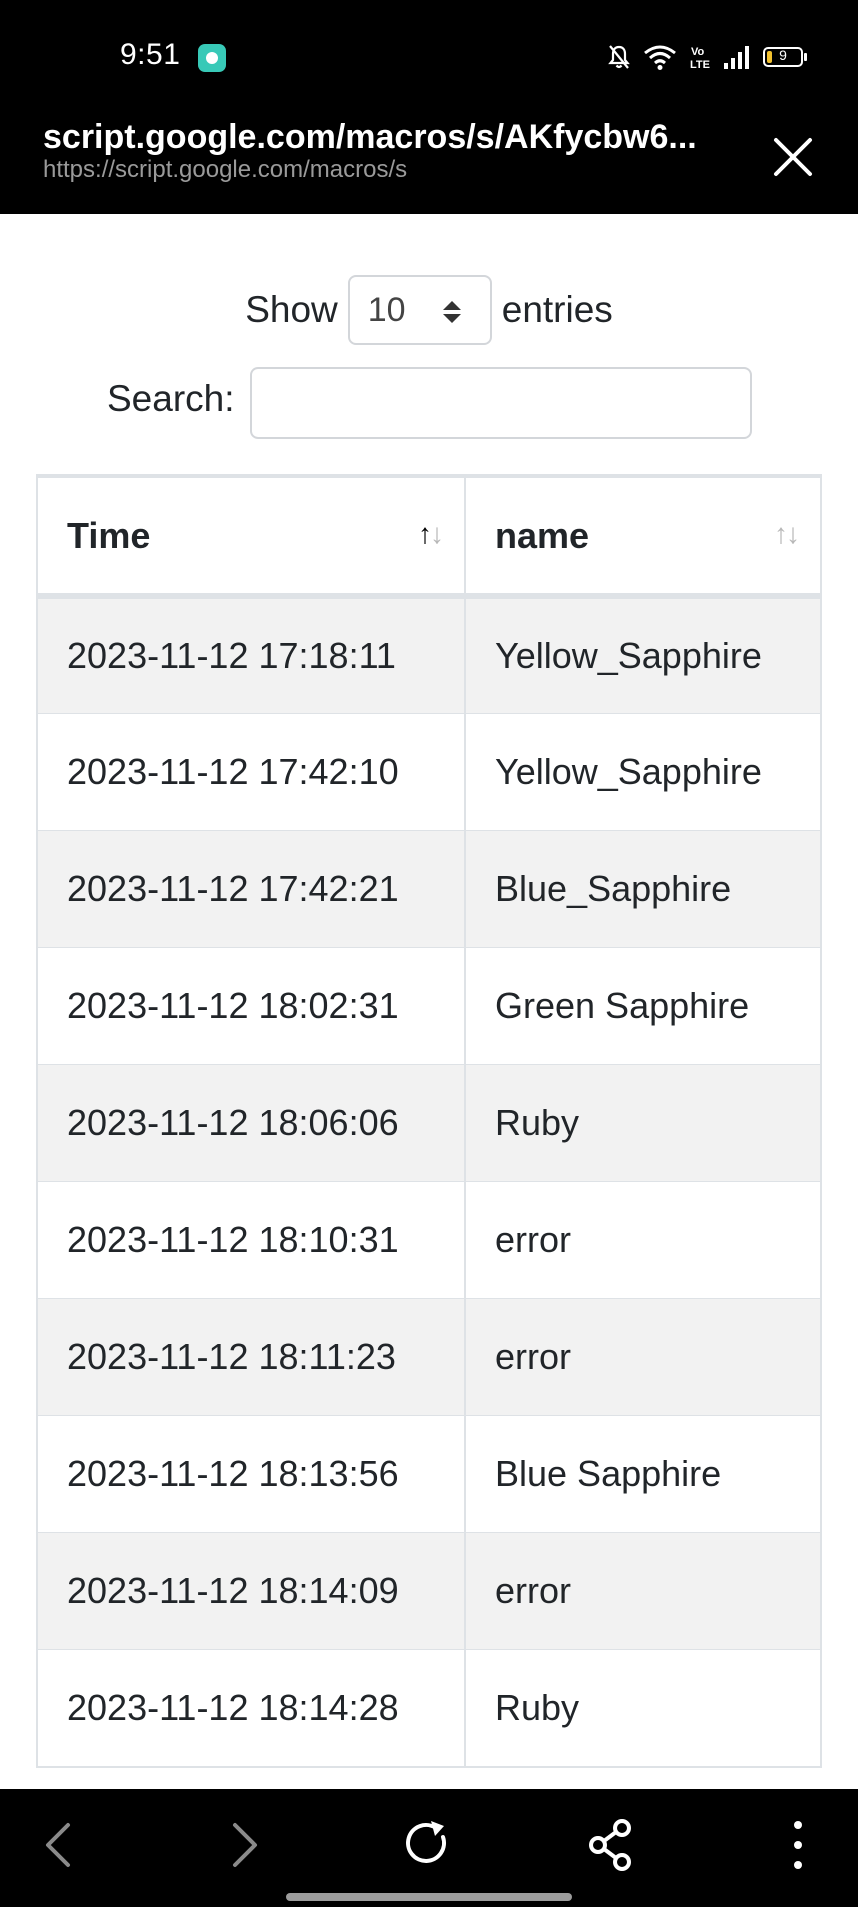 This screenshot has height=1907, width=858. I want to click on time-cell: 2023-11-12 17:42:10, so click(252, 771).